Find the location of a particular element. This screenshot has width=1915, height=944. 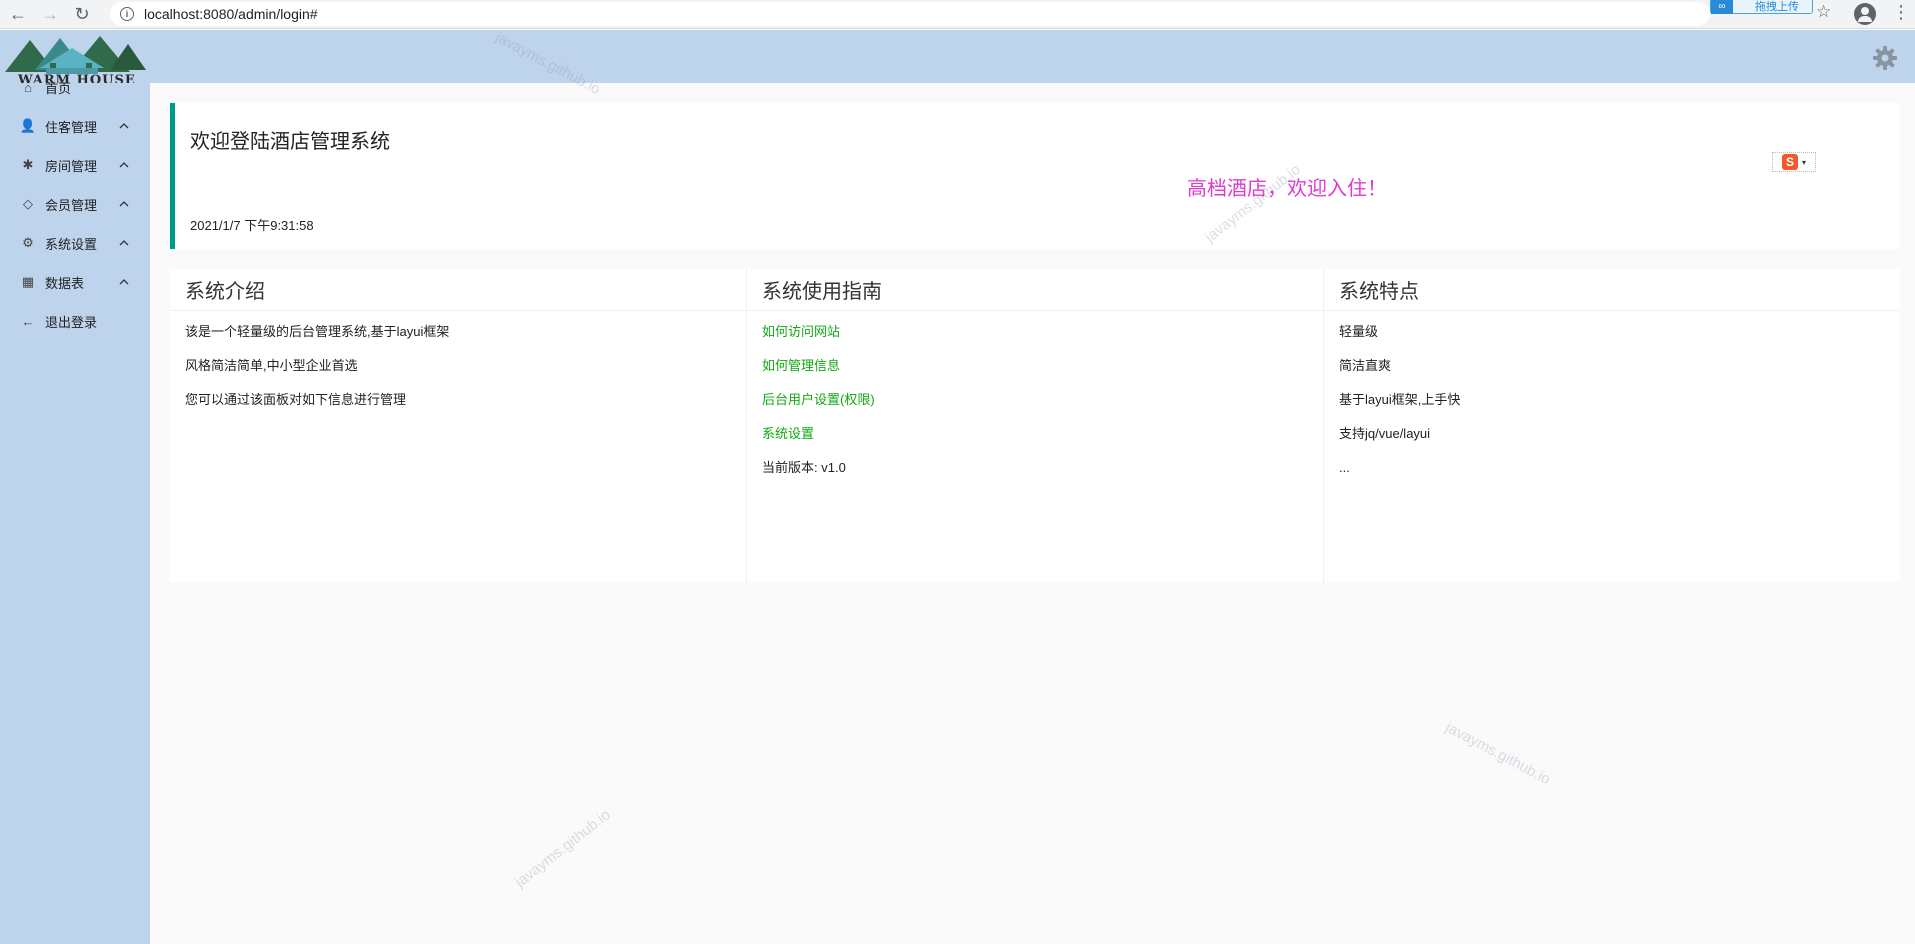

reload-icon: ↻ is located at coordinates (82, 13).